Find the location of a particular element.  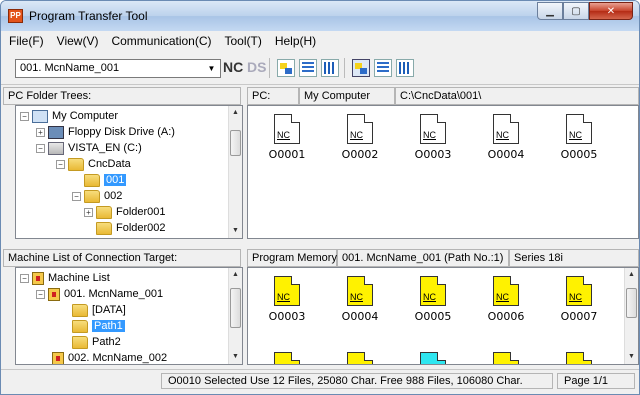

list-view-icon is located at coordinates (308, 68).